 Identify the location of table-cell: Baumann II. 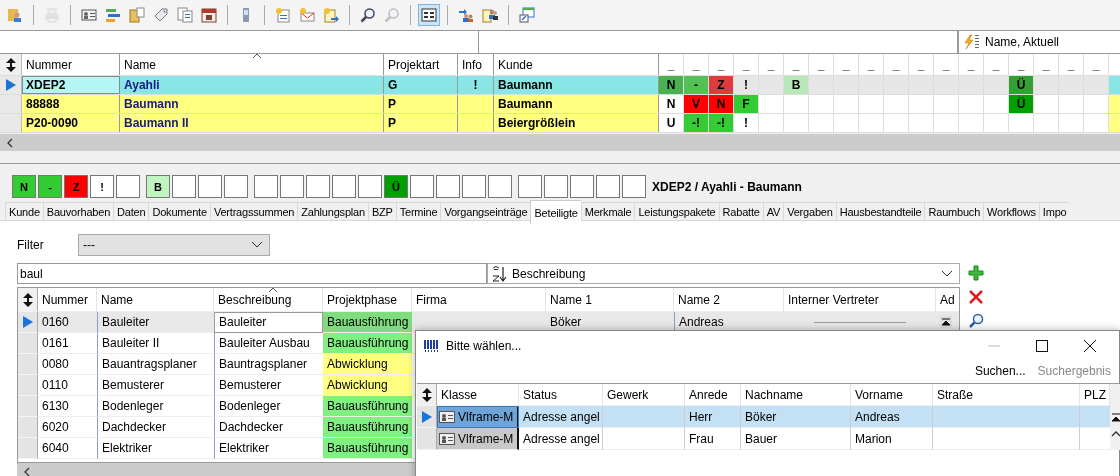
(156, 123).